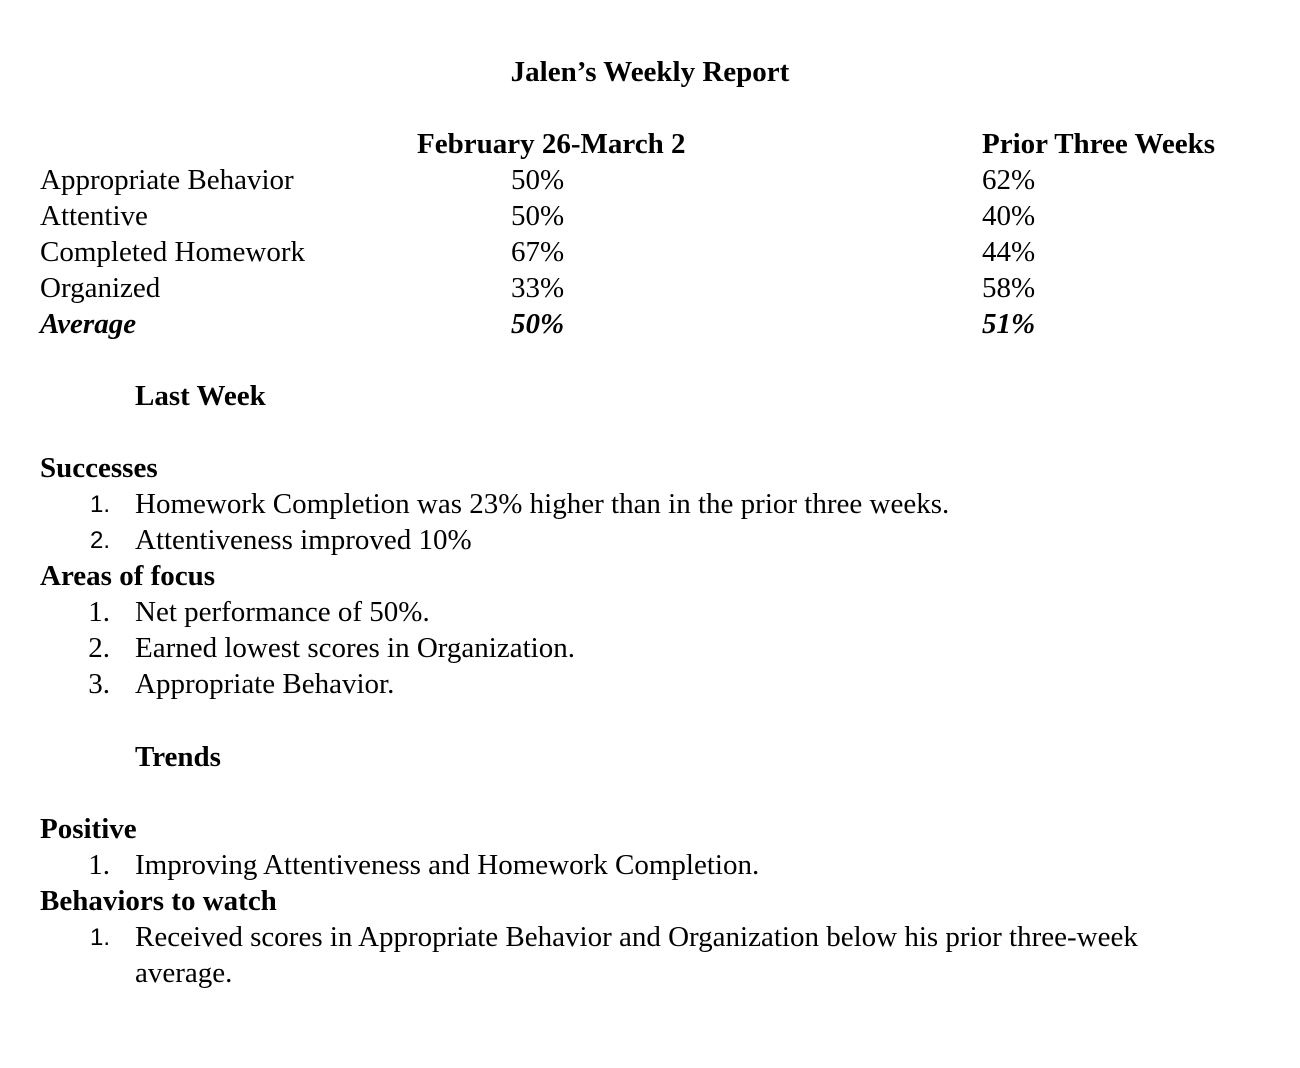 The height and width of the screenshot is (1068, 1300). What do you see at coordinates (1009, 216) in the screenshot?
I see `prior-value: 40%` at bounding box center [1009, 216].